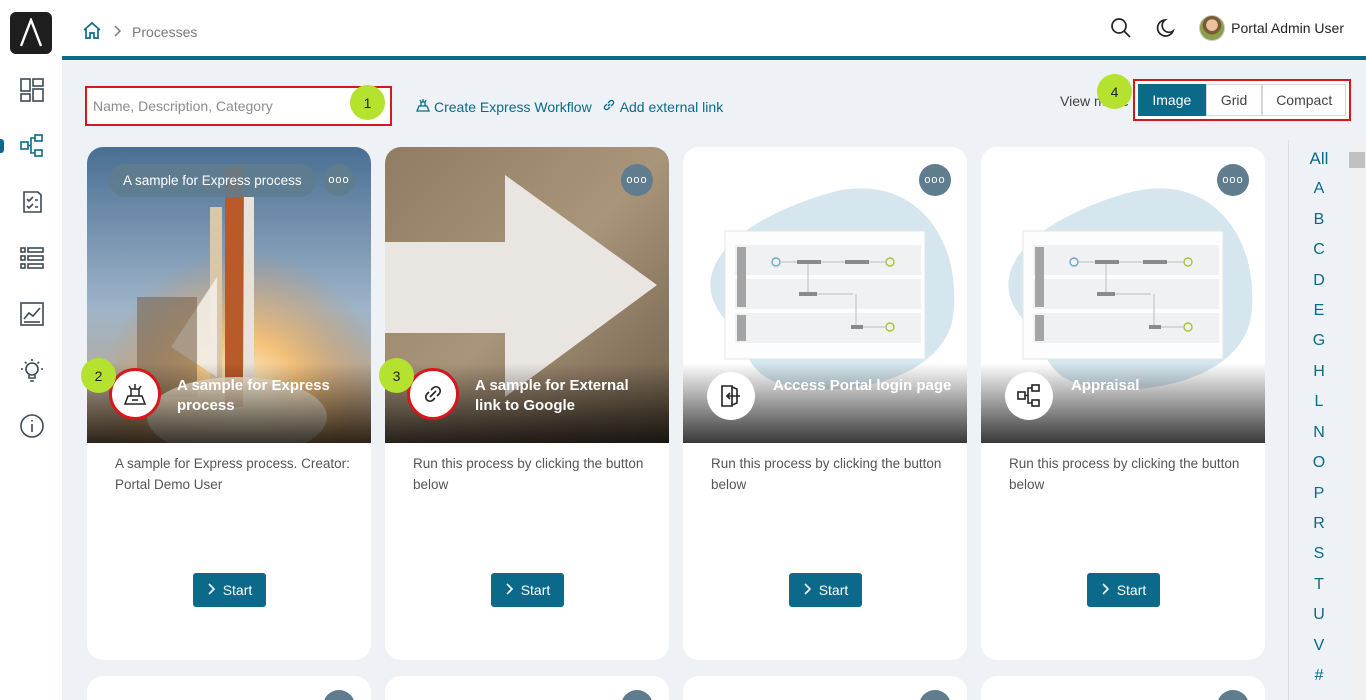 This screenshot has width=1366, height=700. Describe the element at coordinates (253, 395) in the screenshot. I see `card-title: A sample for Express process` at that location.